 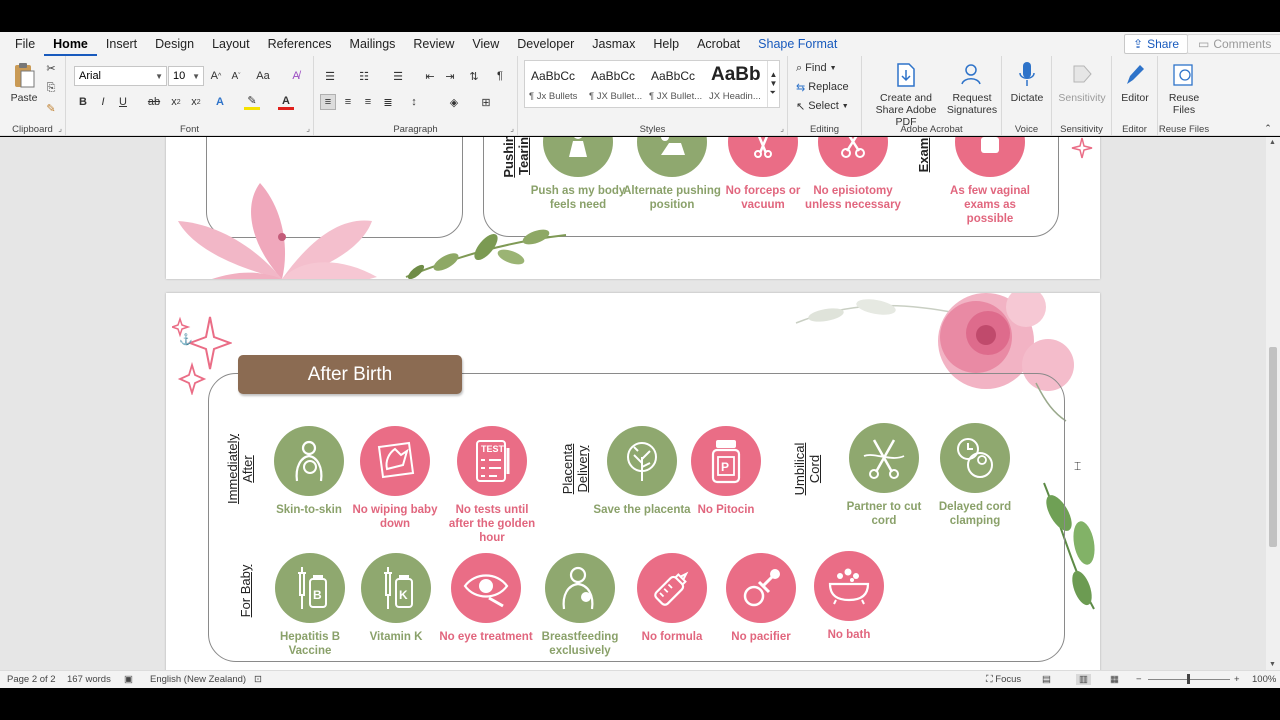 What do you see at coordinates (666, 44) in the screenshot?
I see `tab-help: Help` at bounding box center [666, 44].